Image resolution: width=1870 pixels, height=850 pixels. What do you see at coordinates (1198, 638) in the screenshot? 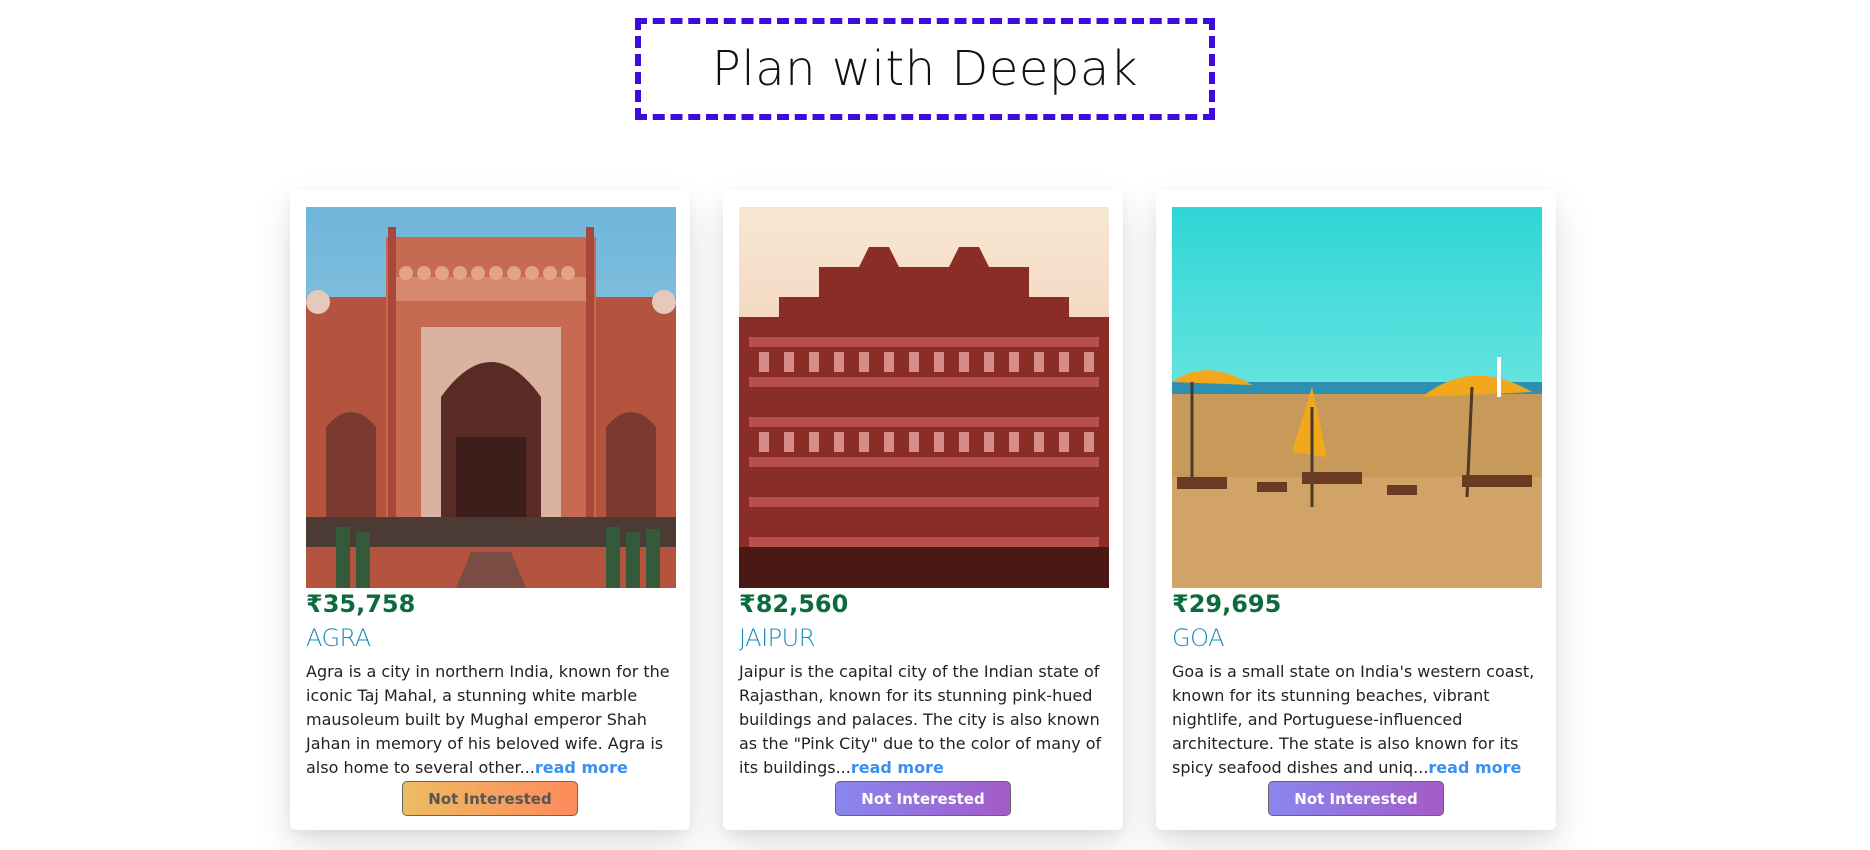
I see `city-name: GOA` at bounding box center [1198, 638].